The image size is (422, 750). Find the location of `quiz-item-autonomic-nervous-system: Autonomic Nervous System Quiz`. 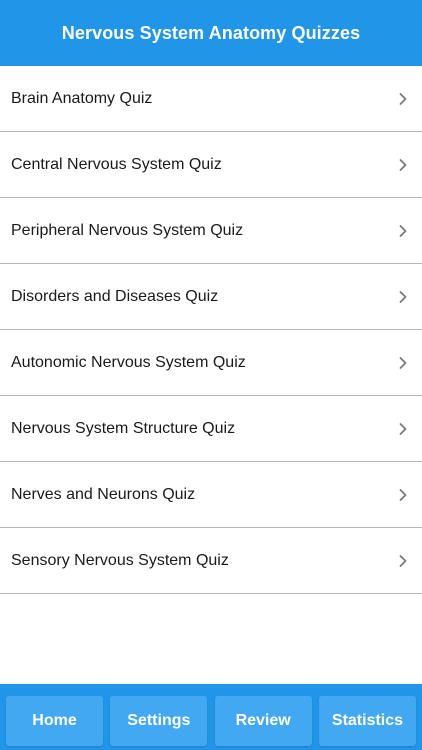

quiz-item-autonomic-nervous-system: Autonomic Nervous System Quiz is located at coordinates (211, 363).